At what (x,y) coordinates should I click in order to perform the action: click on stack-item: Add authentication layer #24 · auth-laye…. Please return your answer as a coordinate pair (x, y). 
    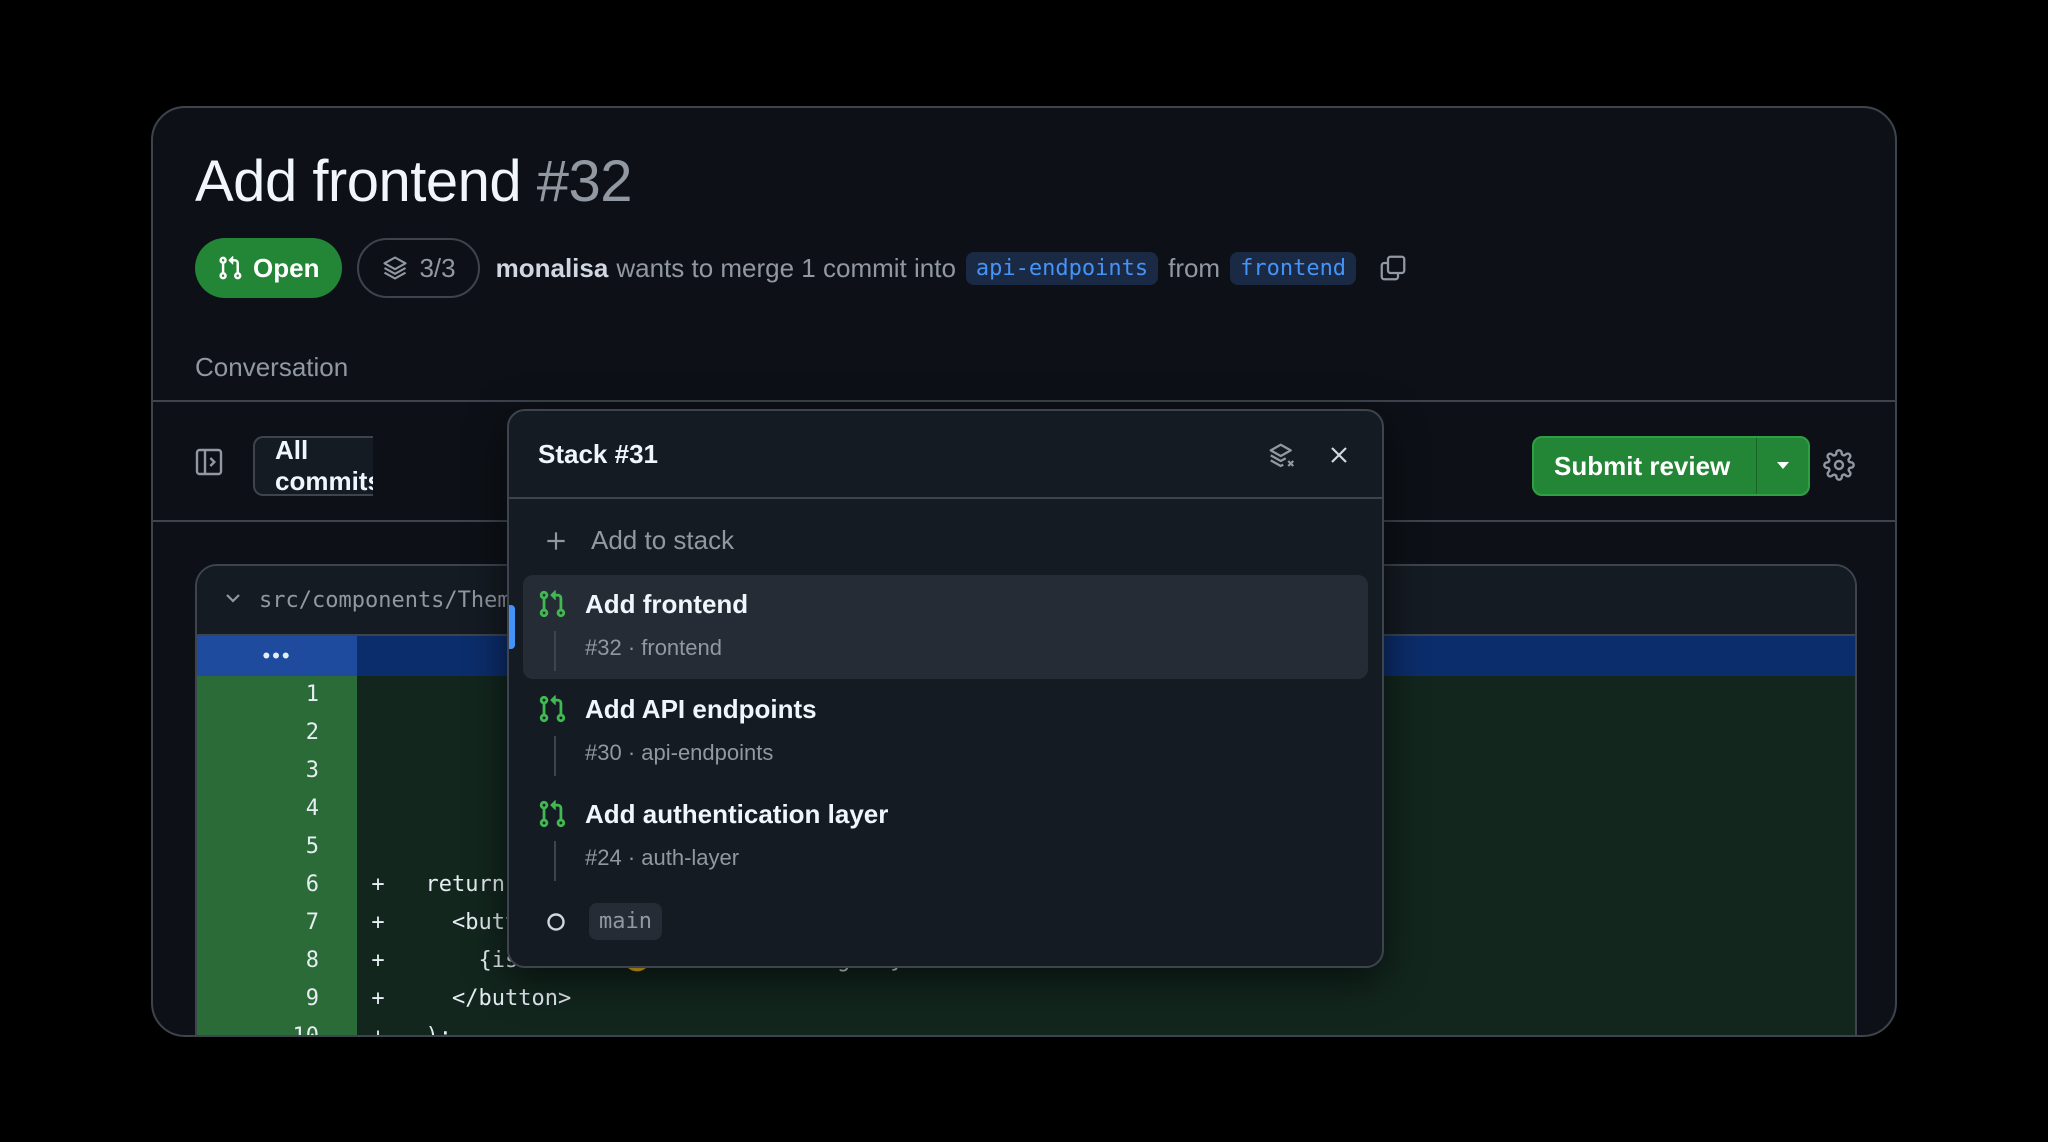
    Looking at the image, I should click on (945, 837).